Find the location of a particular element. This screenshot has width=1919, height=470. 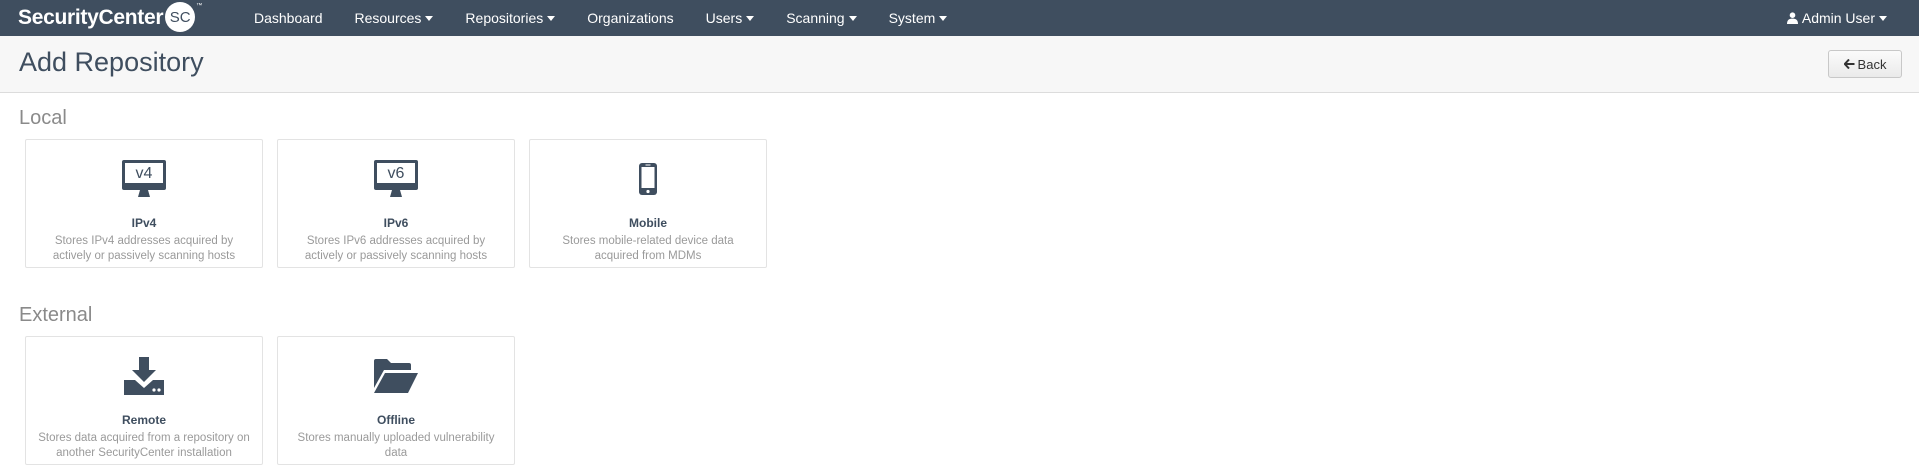

card-title-offline: Offline is located at coordinates (396, 420).